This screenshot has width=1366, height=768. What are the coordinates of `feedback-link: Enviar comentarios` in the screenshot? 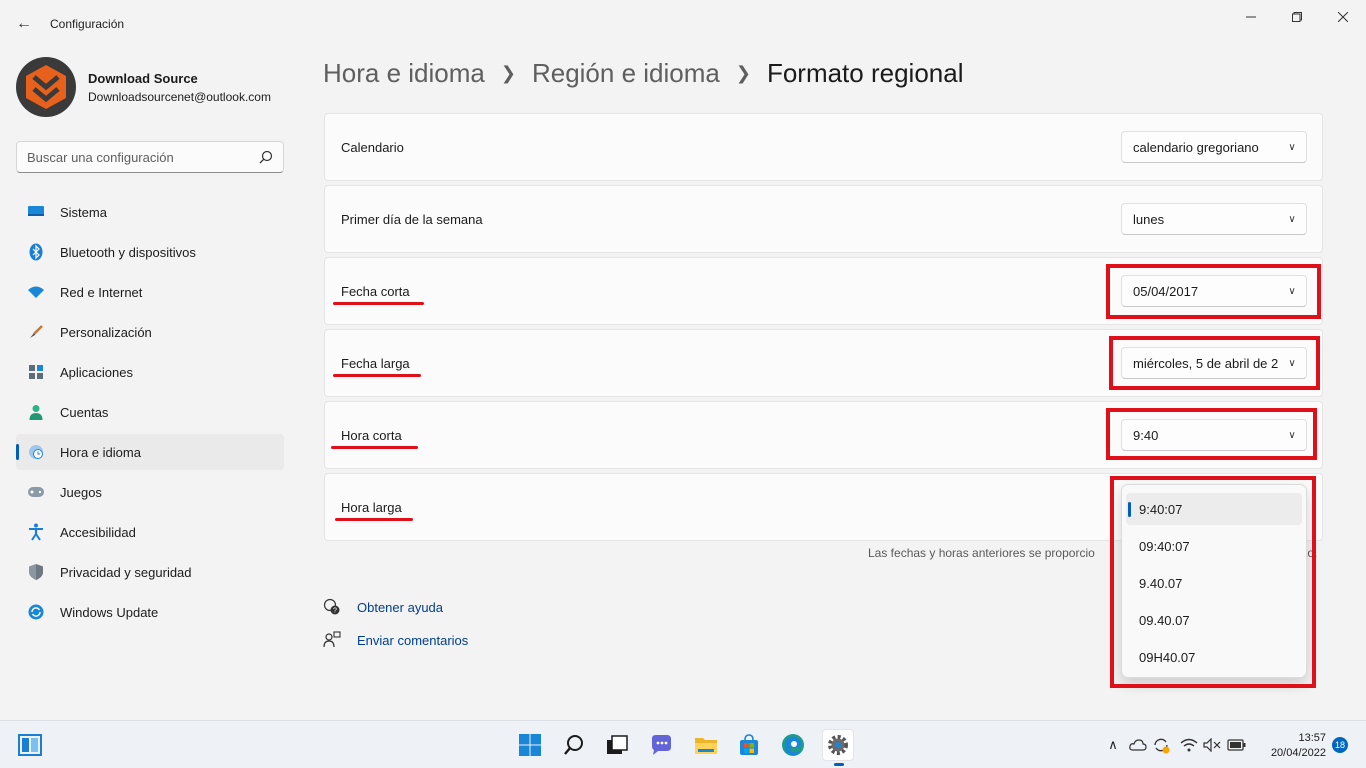 It's located at (395, 640).